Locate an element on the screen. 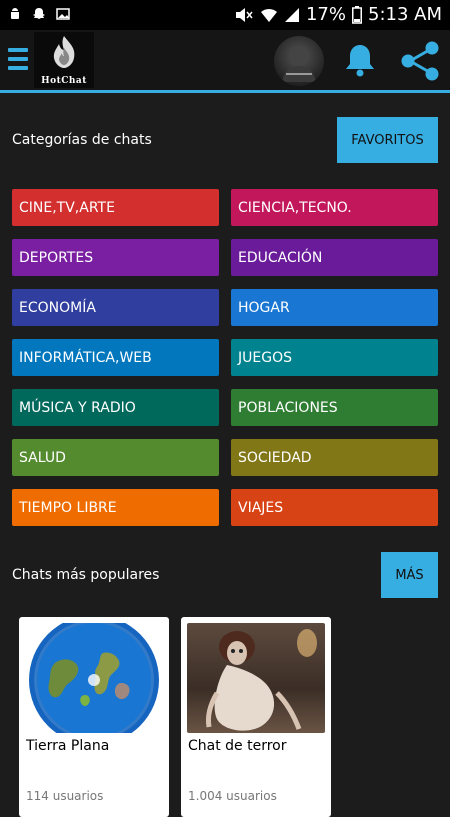 Image resolution: width=450 pixels, height=817 pixels. chat-card: Tierra Plana 114 usuarios is located at coordinates (94, 717).